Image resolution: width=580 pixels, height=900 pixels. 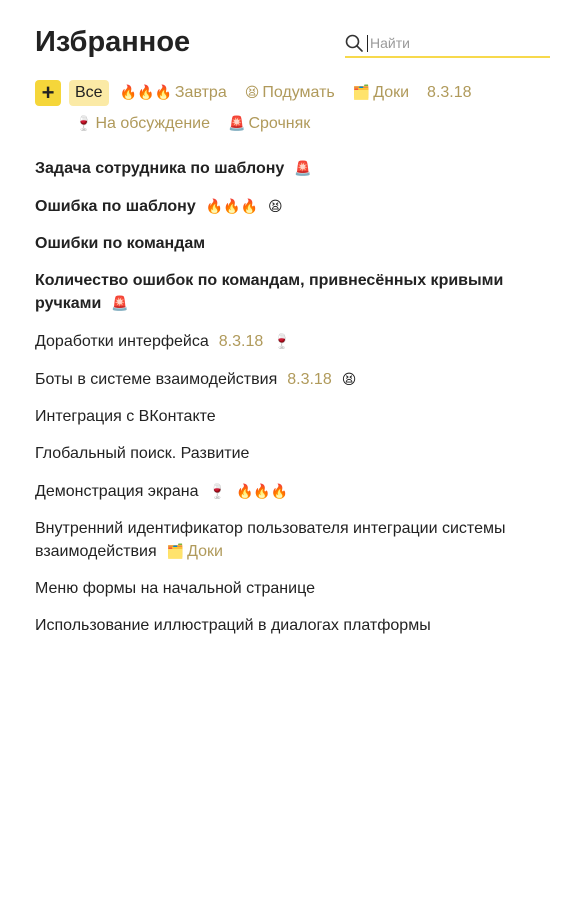 I want to click on list-item: Ошибки по командам, so click(x=285, y=244).